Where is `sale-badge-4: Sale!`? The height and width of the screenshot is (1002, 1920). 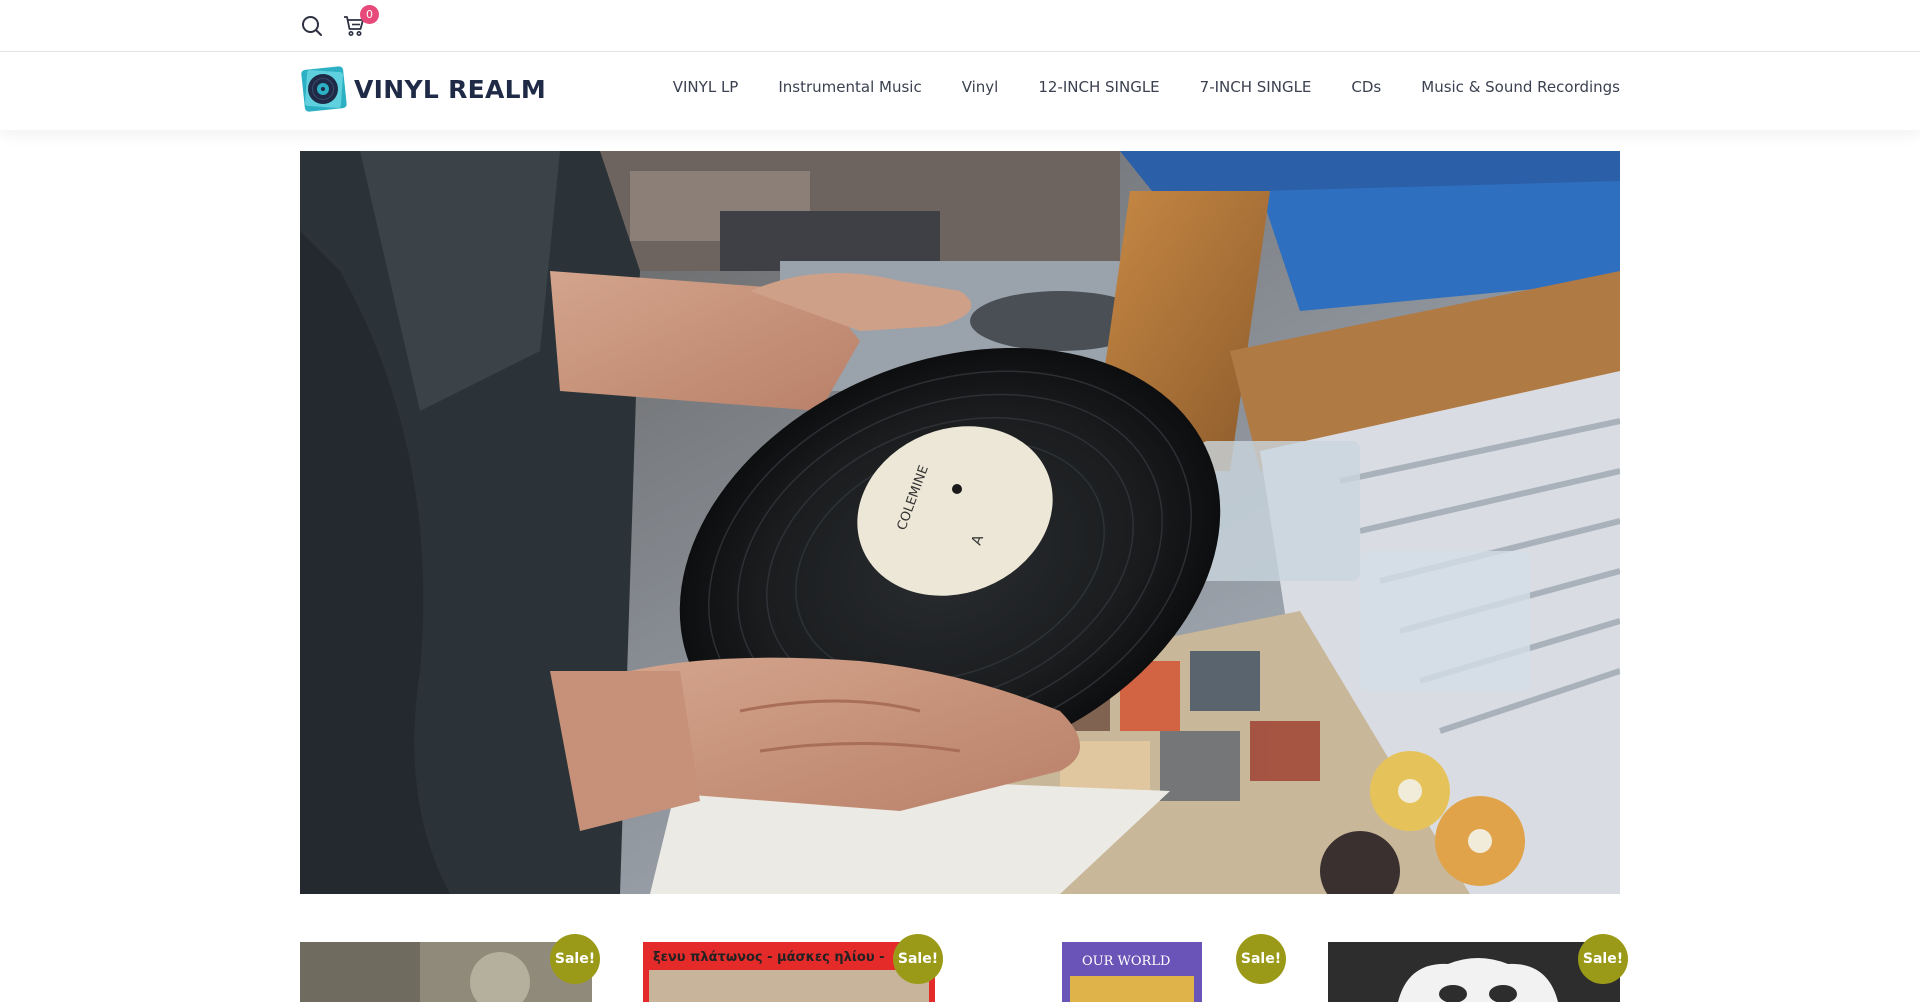
sale-badge-4: Sale! is located at coordinates (1603, 959).